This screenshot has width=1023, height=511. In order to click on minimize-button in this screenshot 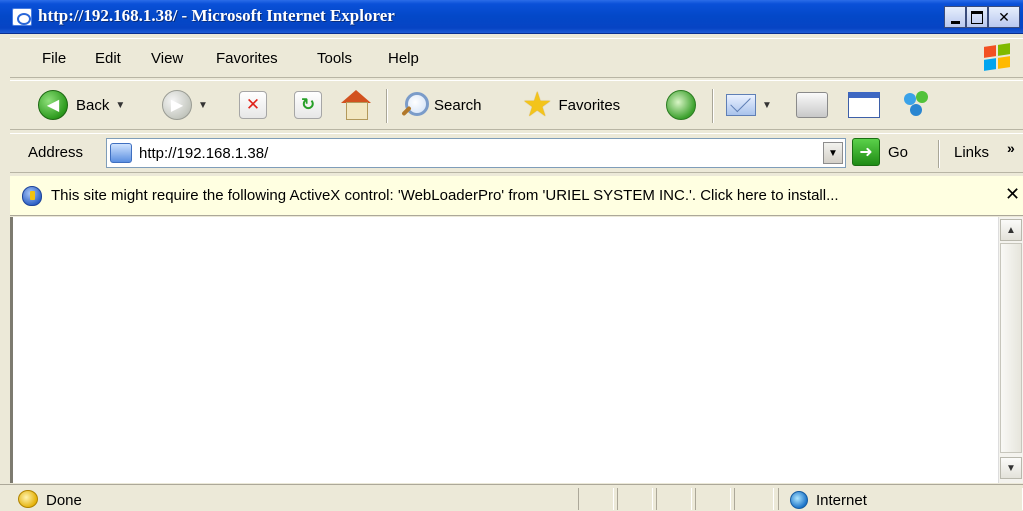, I will do `click(955, 17)`.